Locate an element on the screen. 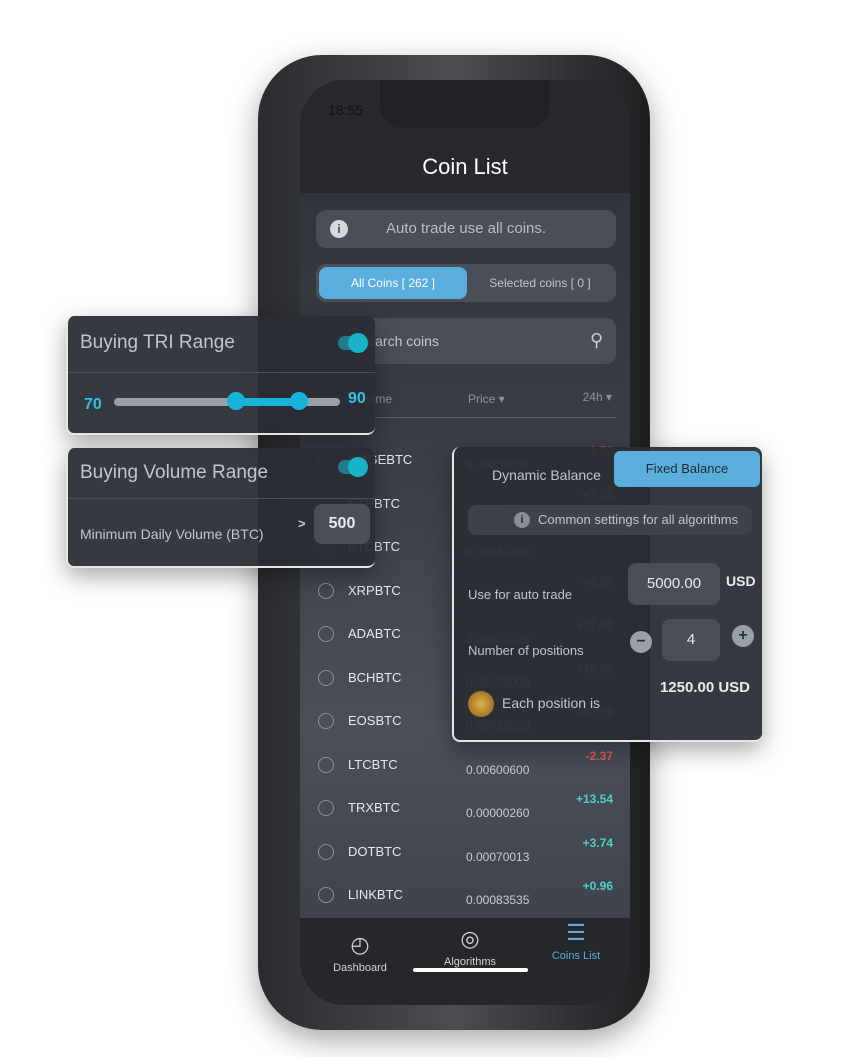 This screenshot has height=1057, width=854. nav-algorithms: ◎ Algorithms is located at coordinates (470, 947).